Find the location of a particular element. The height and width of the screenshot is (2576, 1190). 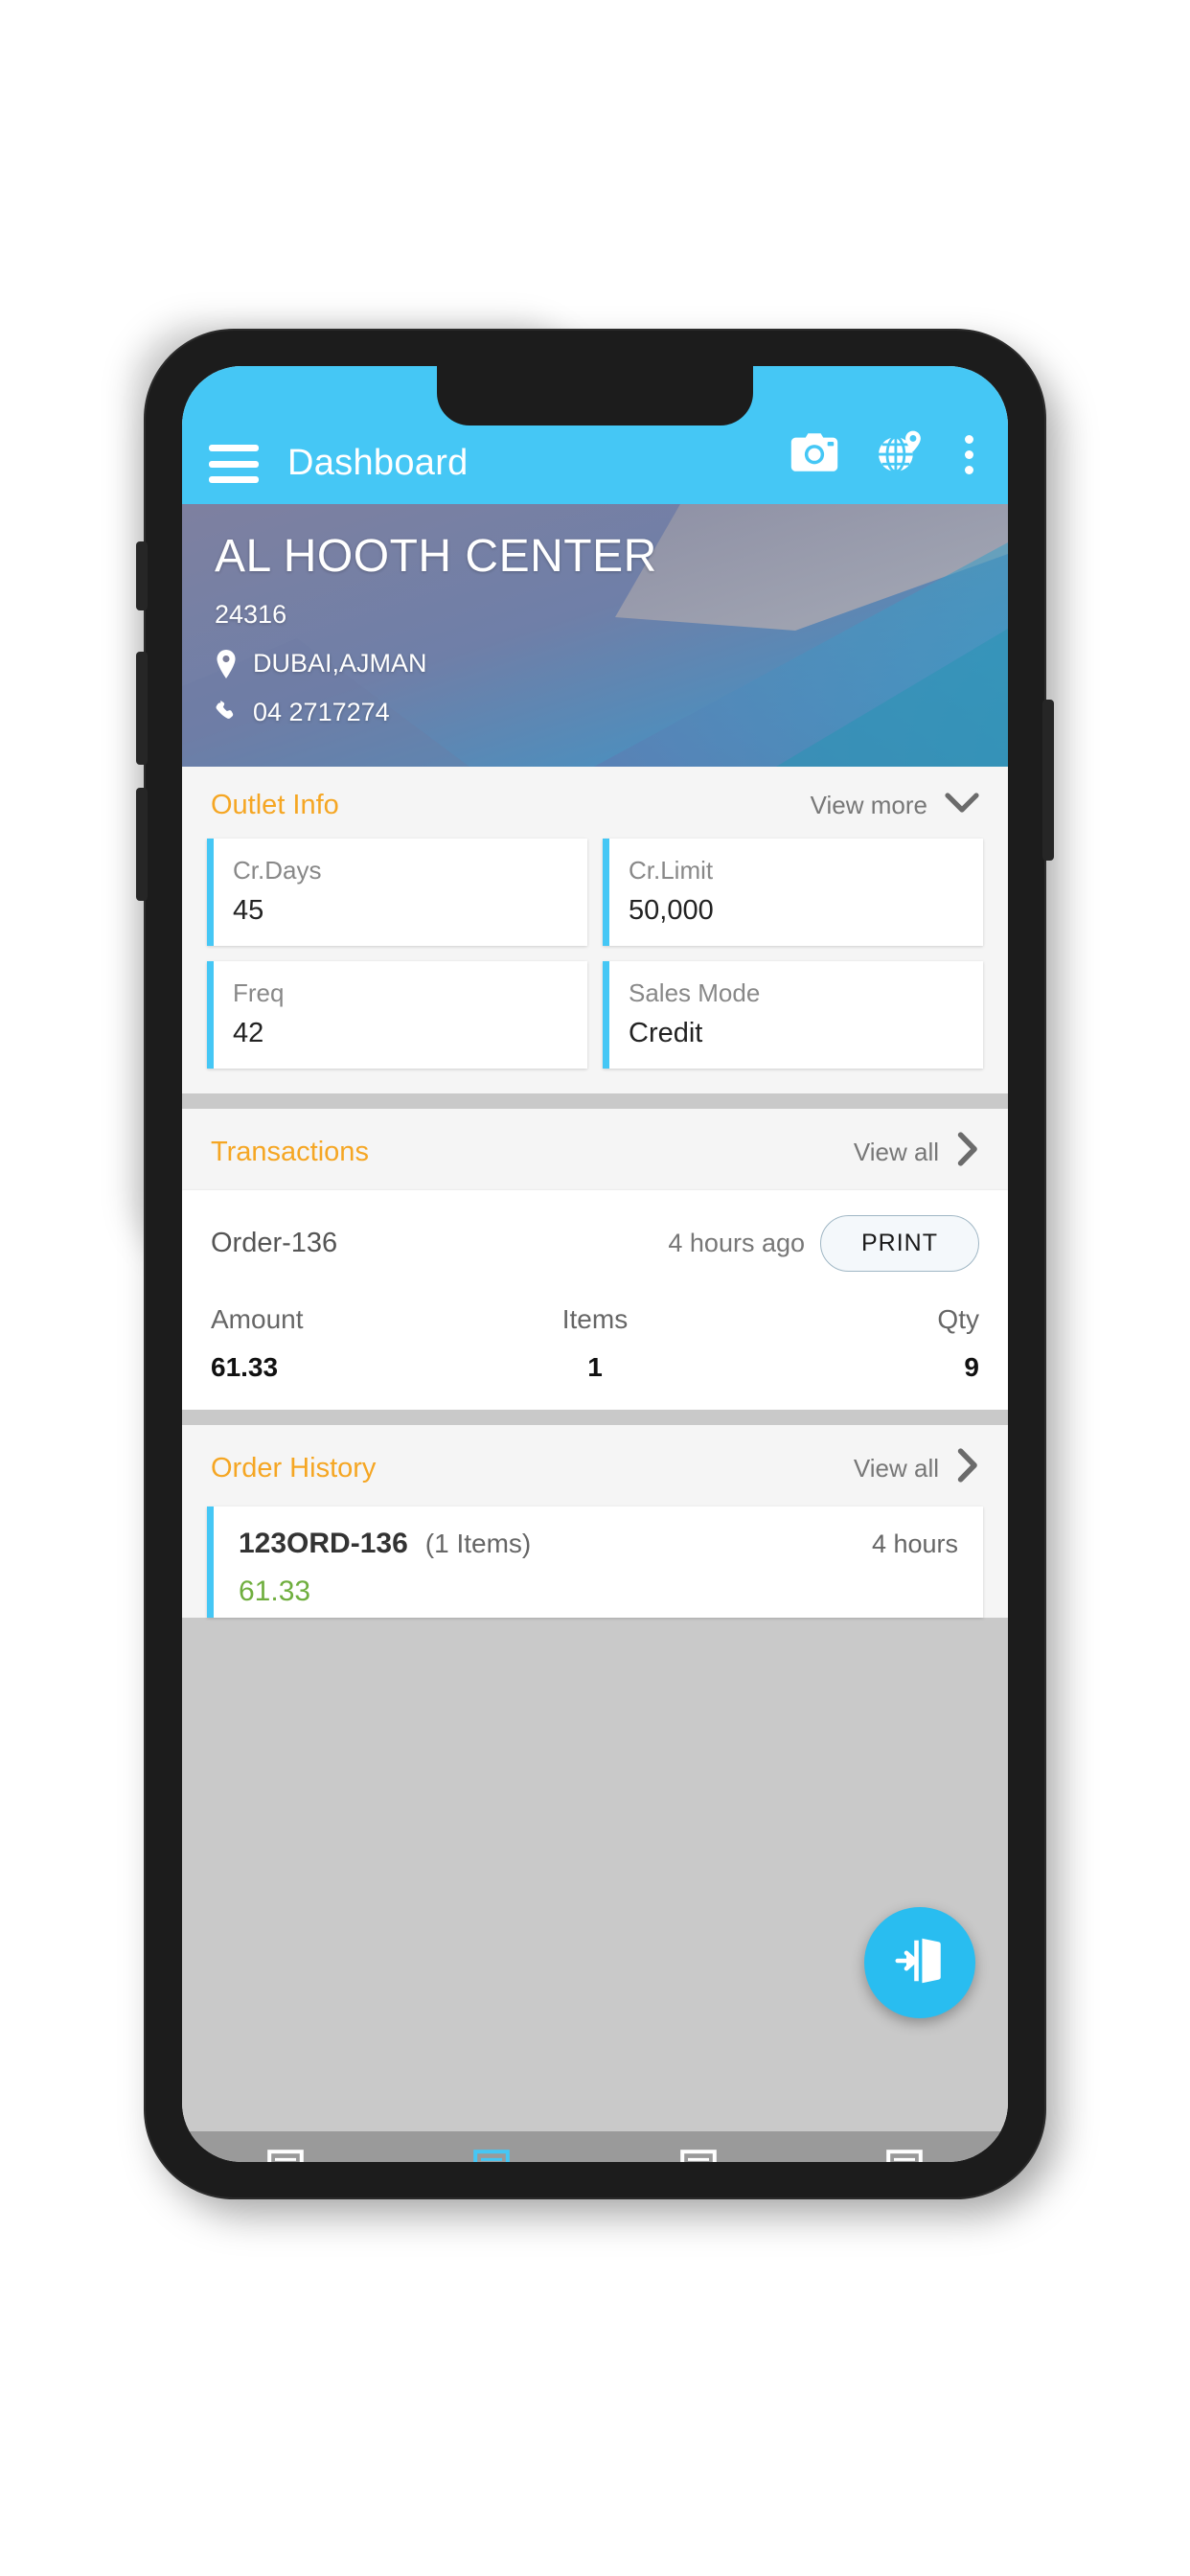

exit-logout-fab is located at coordinates (920, 1962).